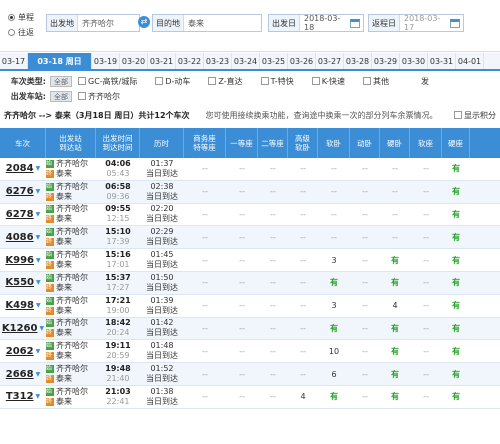 This screenshot has height=444, width=500. Describe the element at coordinates (61, 96) in the screenshot. I see `all-stations-button: 全部` at that location.